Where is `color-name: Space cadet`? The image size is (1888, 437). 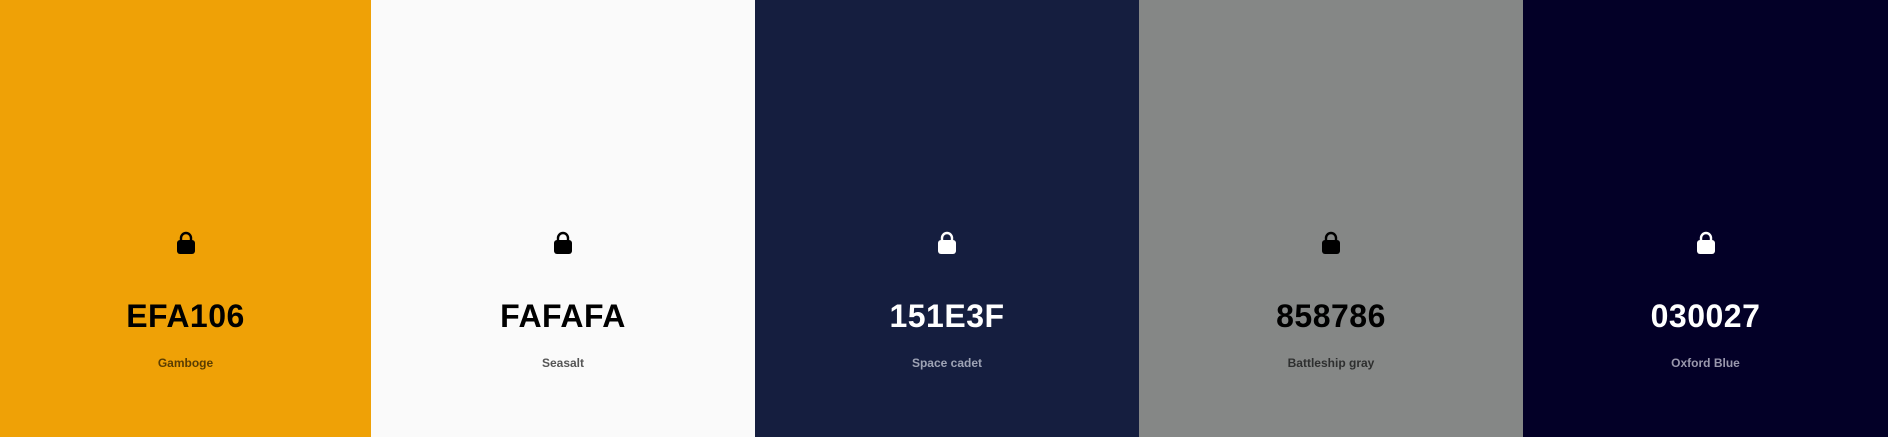
color-name: Space cadet is located at coordinates (947, 363).